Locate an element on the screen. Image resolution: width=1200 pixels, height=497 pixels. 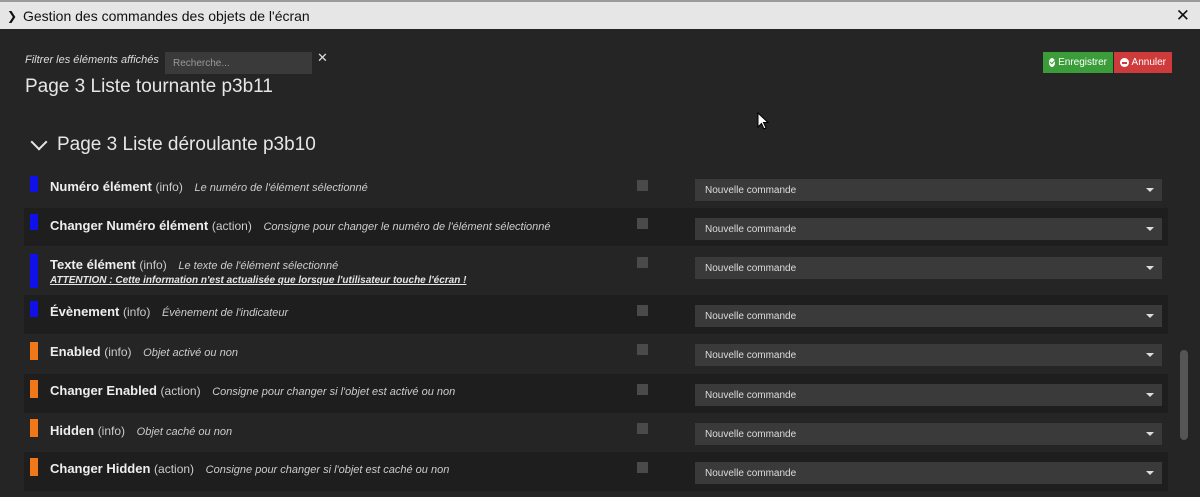
previous-section-title: Page 3 Liste tournante p3b11 is located at coordinates (149, 86).